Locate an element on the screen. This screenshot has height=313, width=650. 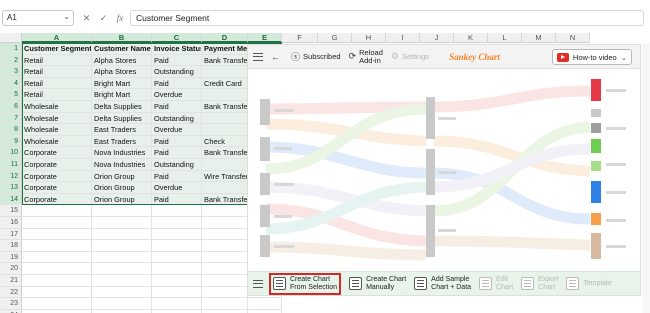
row-header: 22 is located at coordinates (11, 292).